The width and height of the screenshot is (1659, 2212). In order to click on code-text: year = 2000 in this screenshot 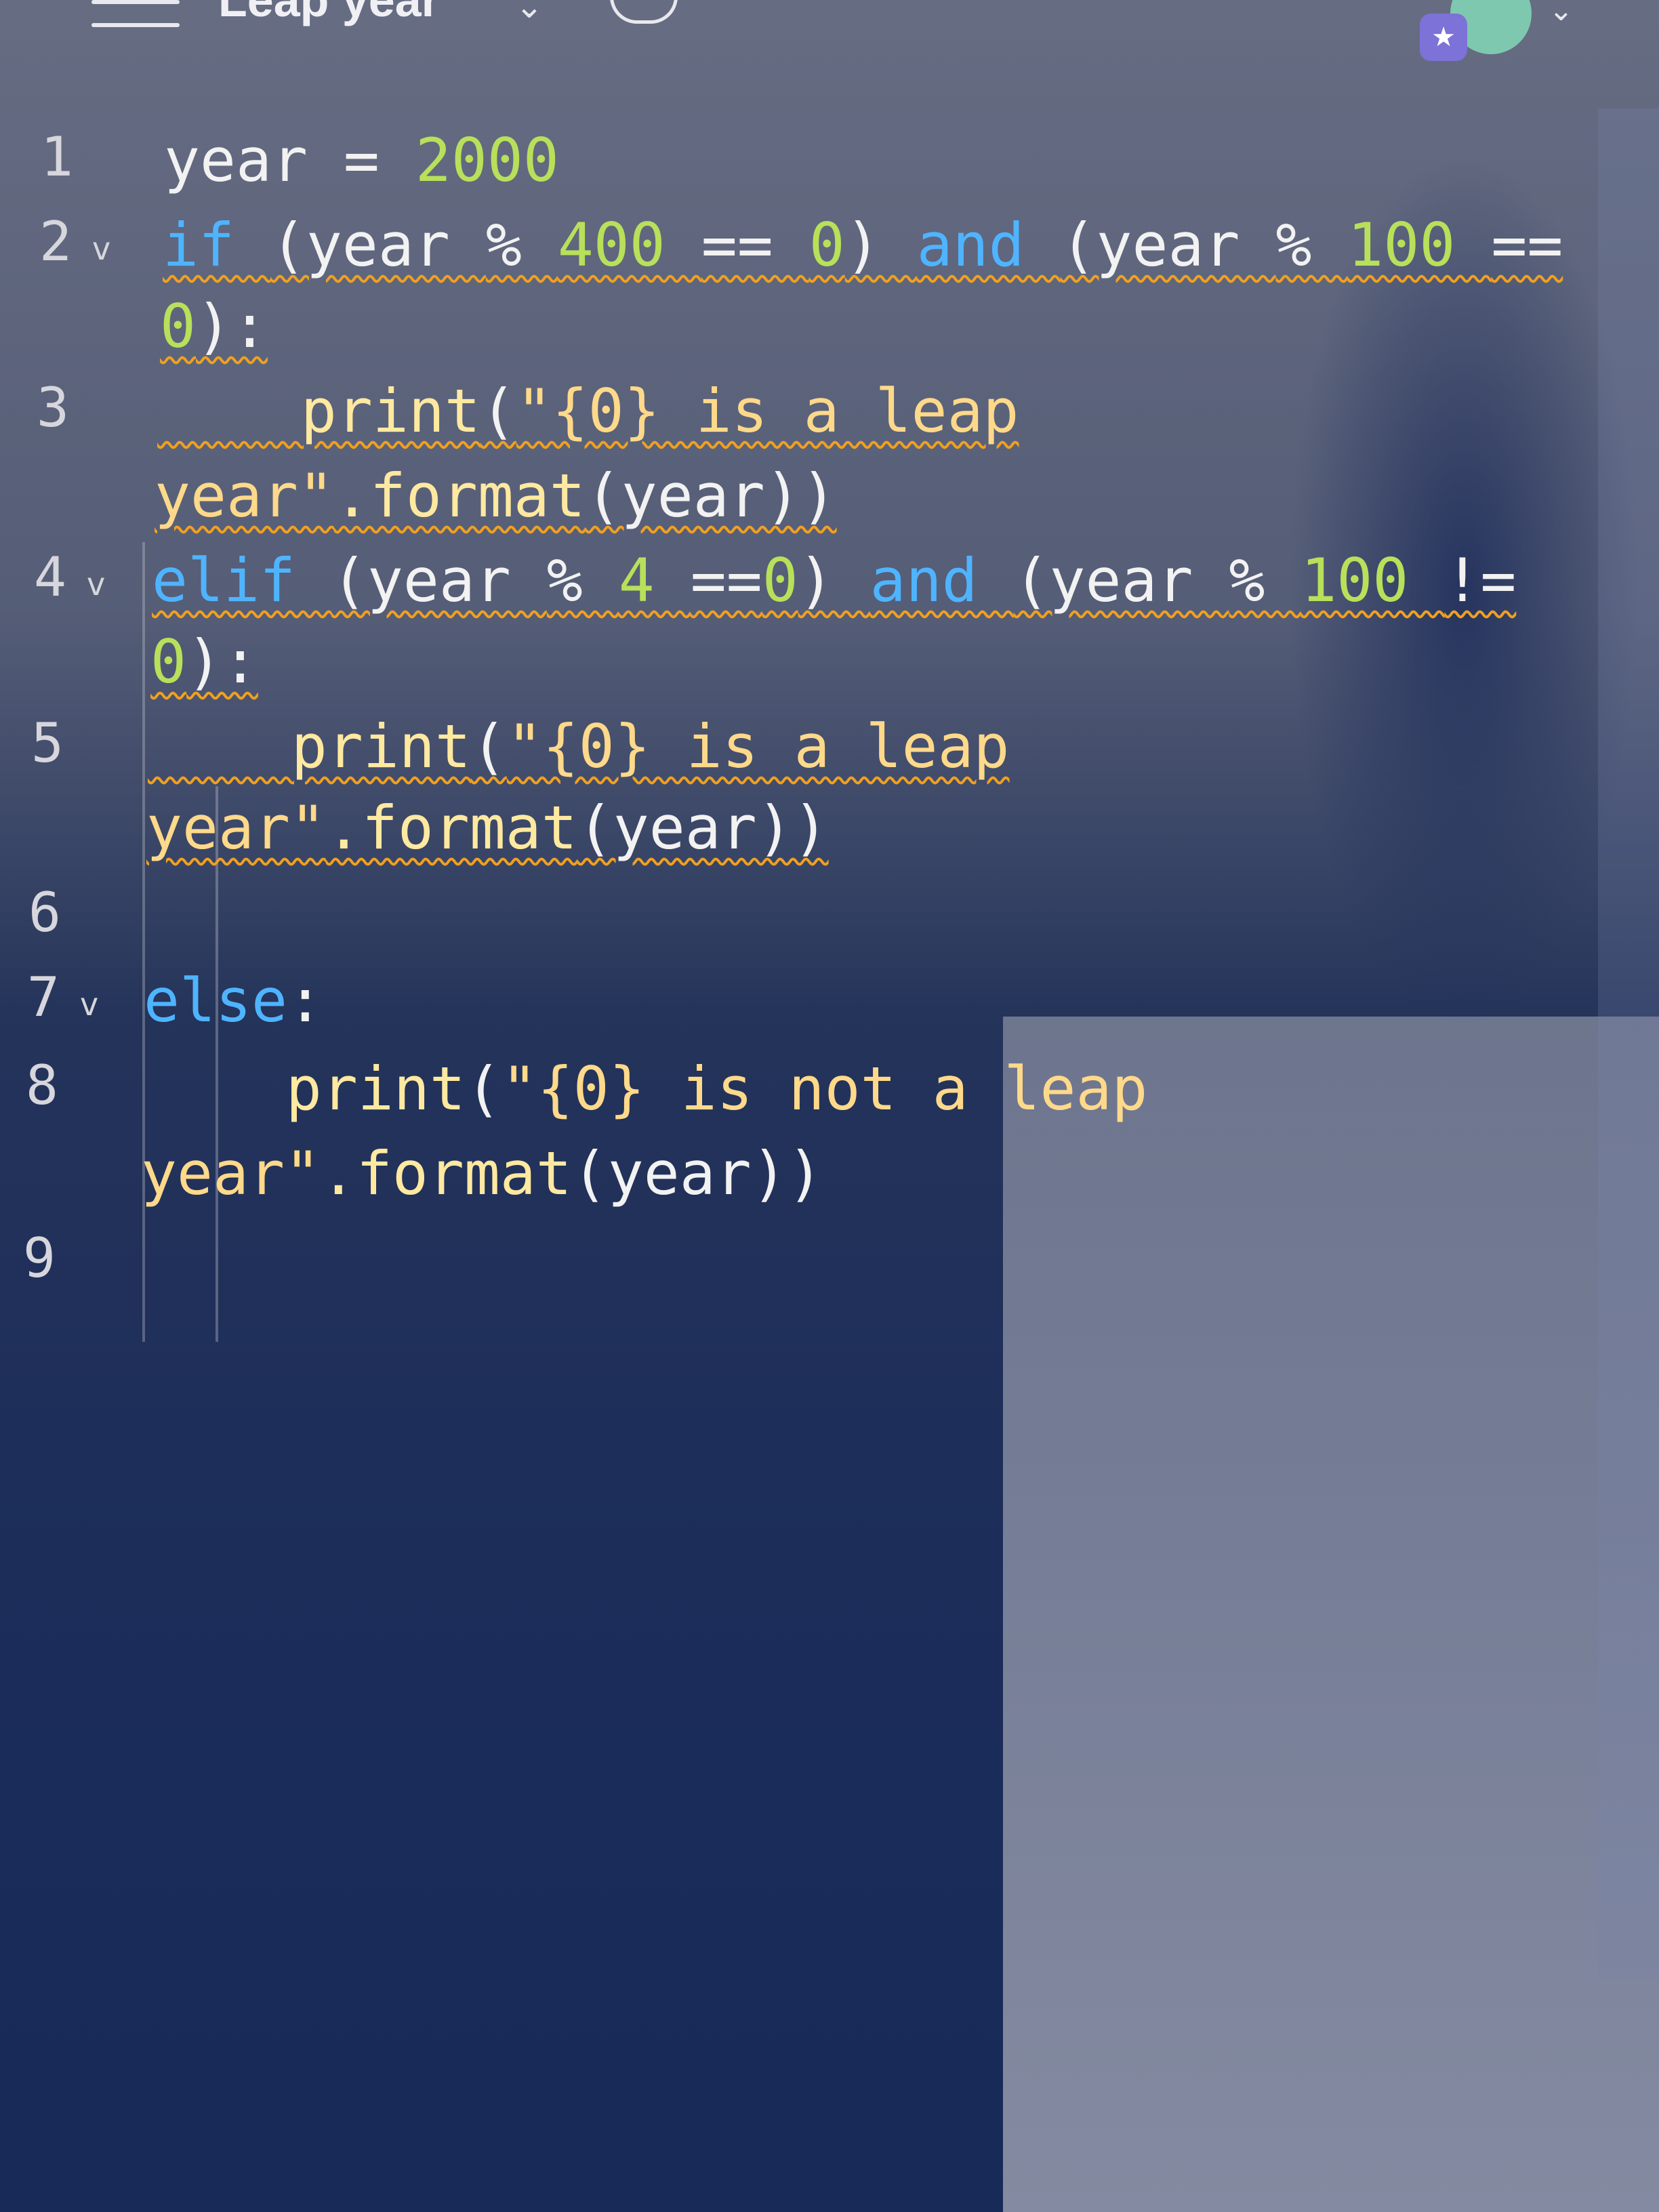, I will do `click(362, 160)`.